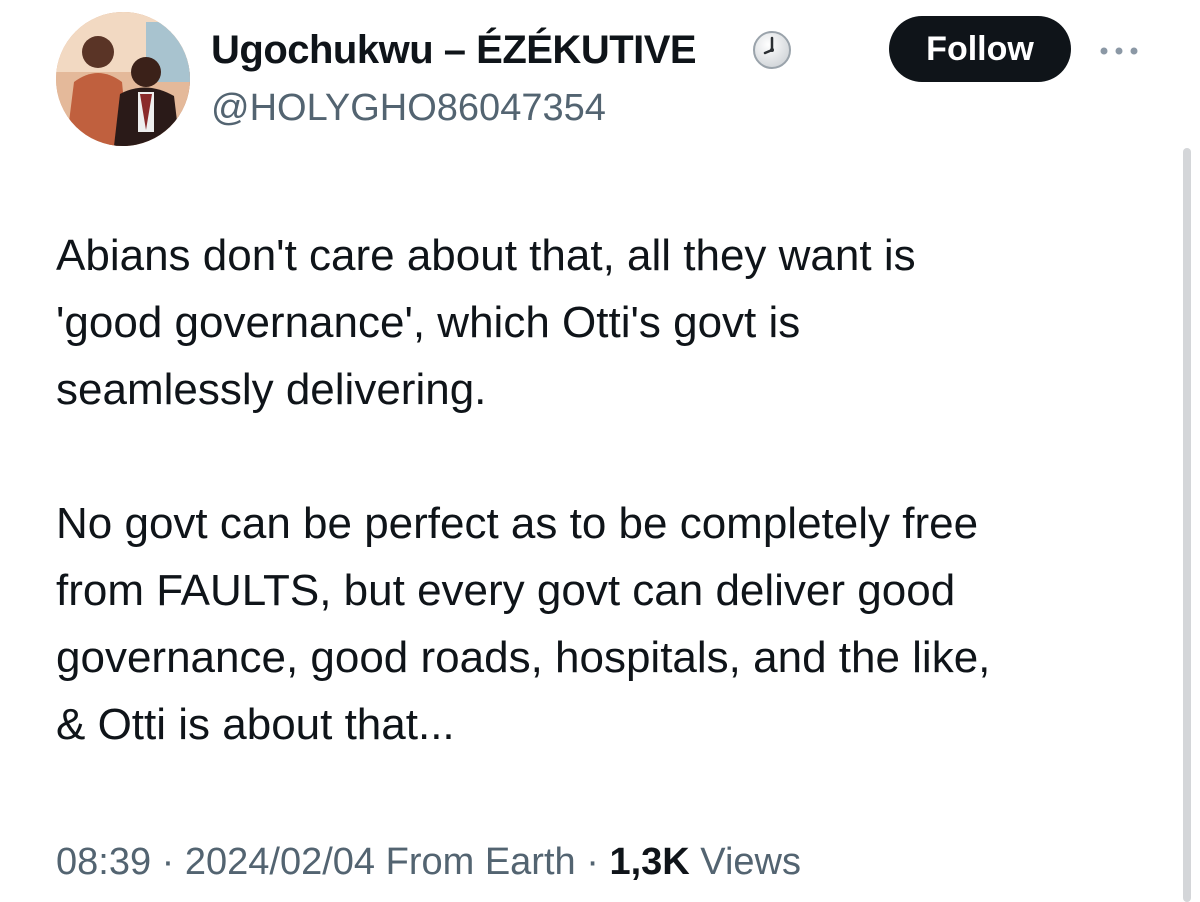 The height and width of the screenshot is (902, 1200). I want to click on more-horizontal-icon, so click(1119, 51).